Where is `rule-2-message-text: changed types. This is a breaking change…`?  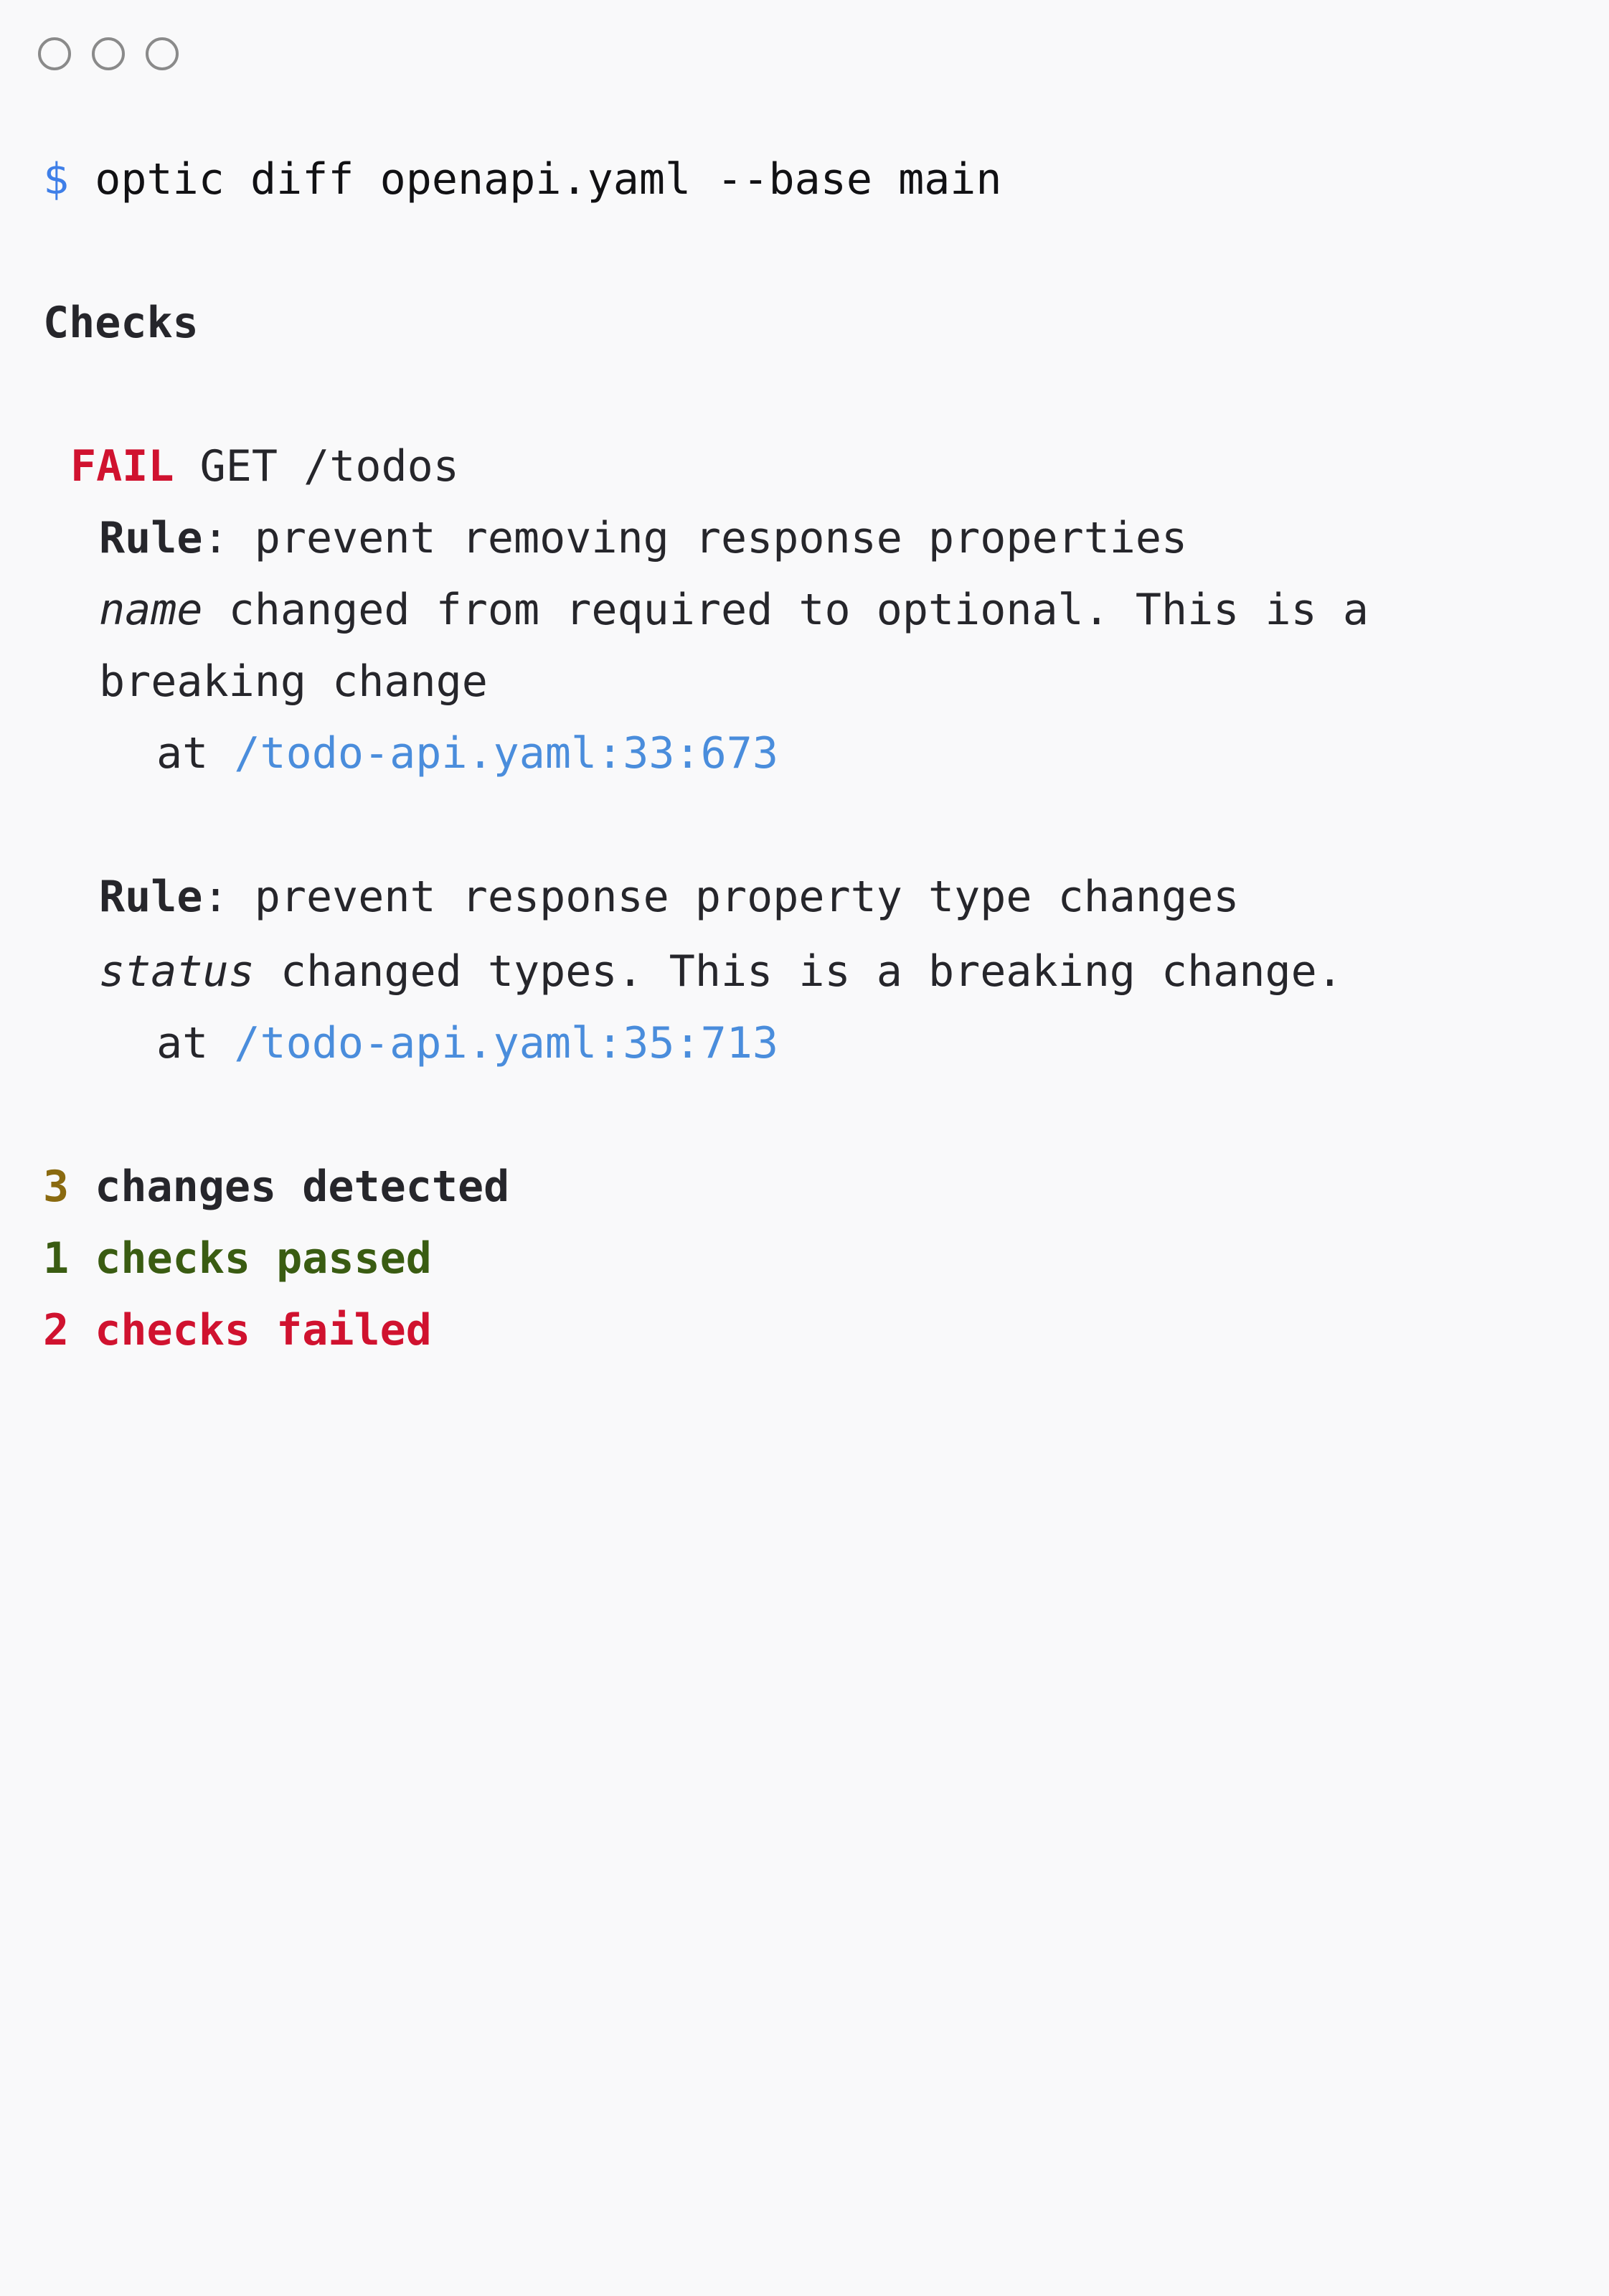
rule-2-message-text: changed types. This is a breaking change… is located at coordinates (798, 971).